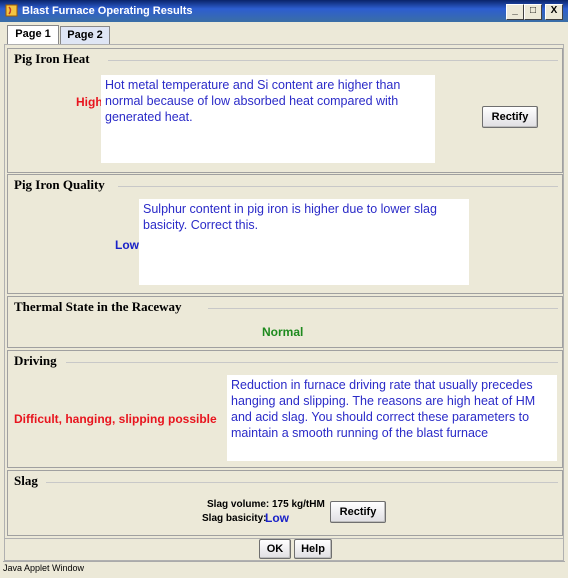 The image size is (568, 578). What do you see at coordinates (100, 307) in the screenshot?
I see `panel-title: Thermal State in the Raceway` at bounding box center [100, 307].